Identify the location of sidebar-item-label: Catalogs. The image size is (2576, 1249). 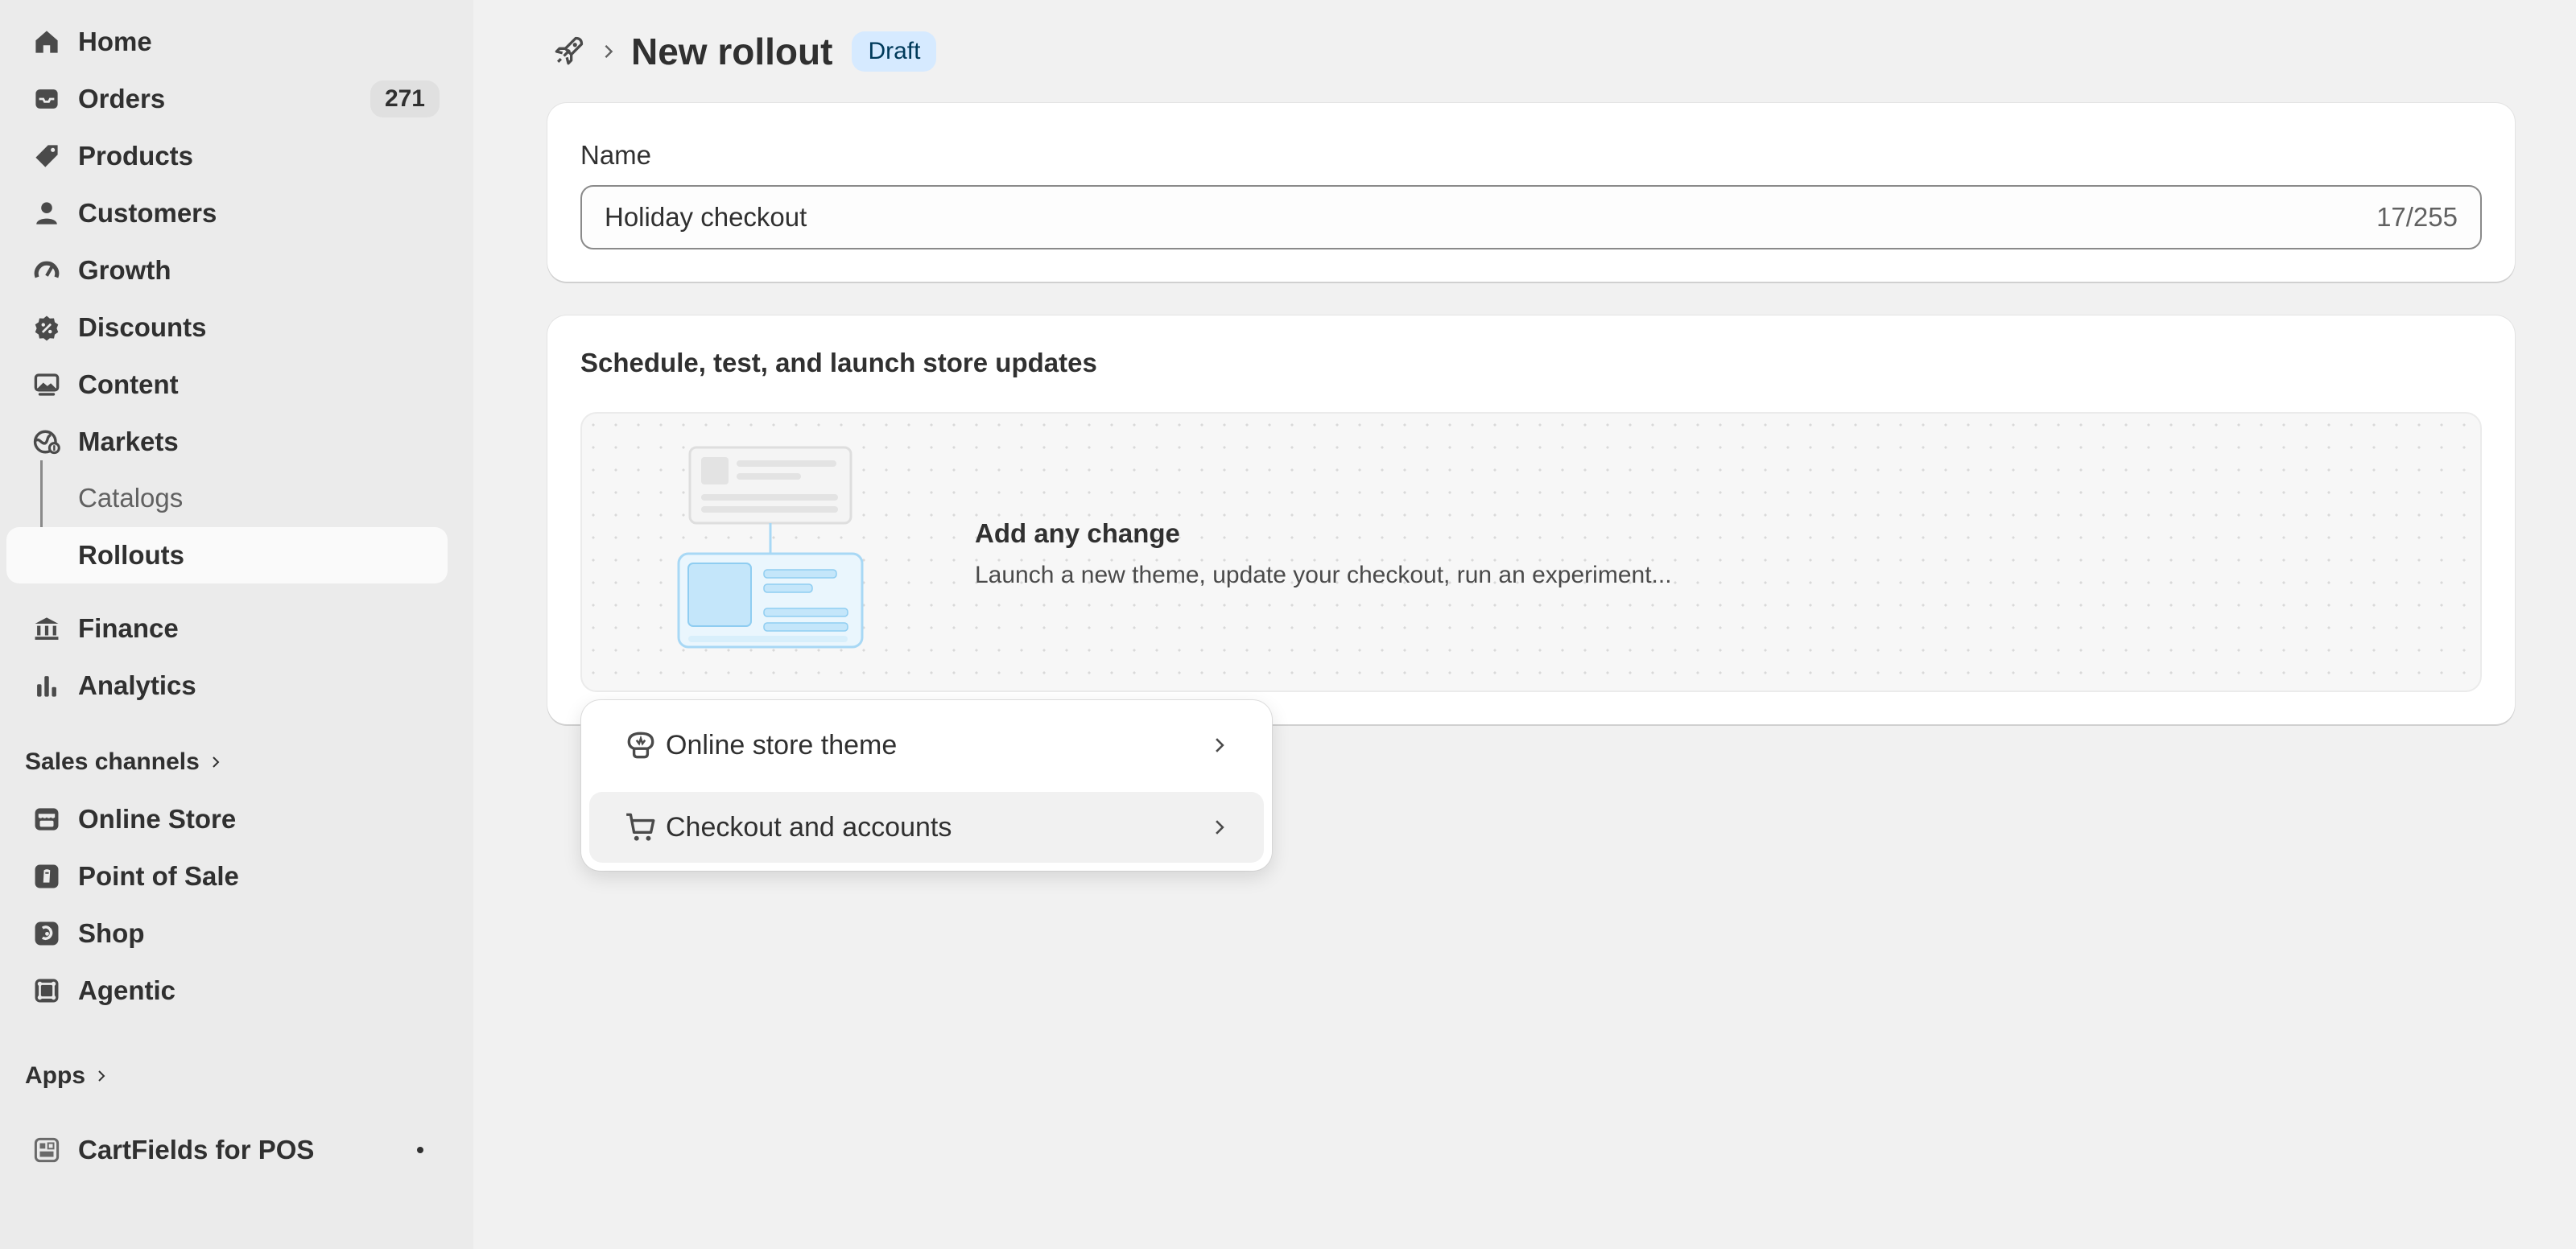
(131, 498).